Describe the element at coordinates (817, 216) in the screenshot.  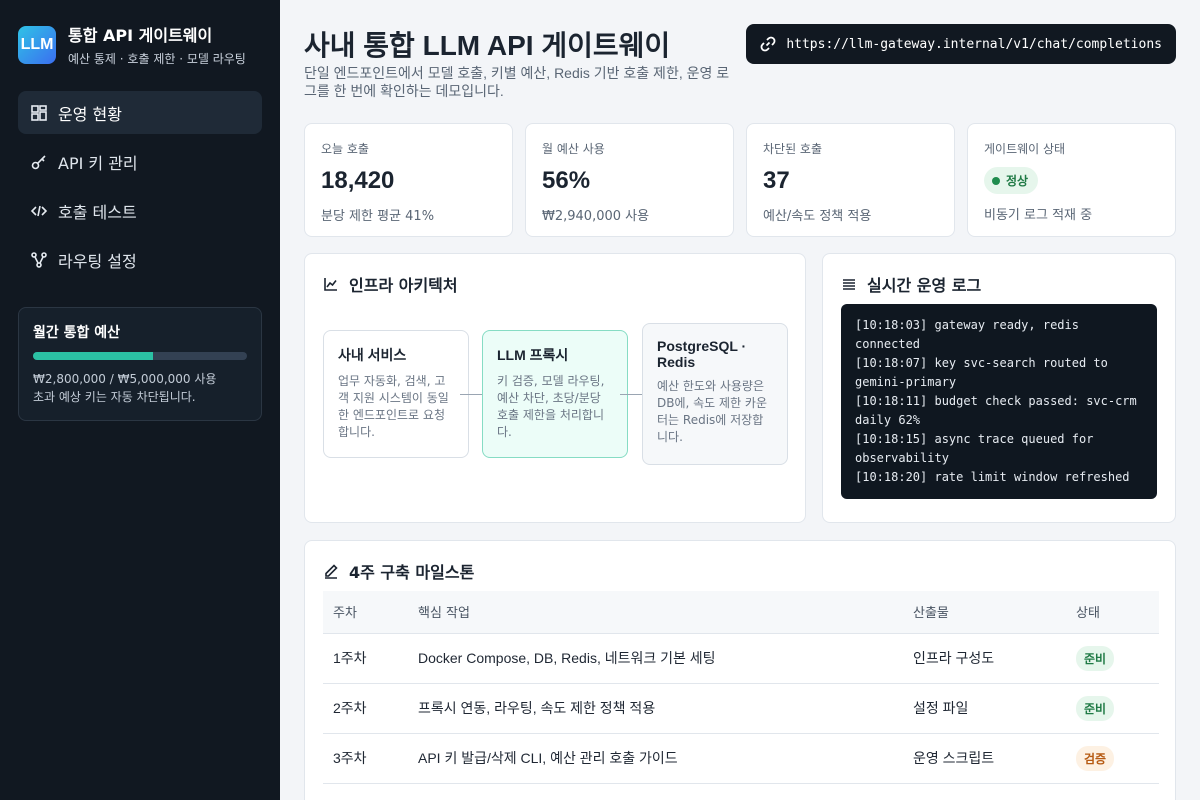
I see `stat-sub: 예산/속도 정책 적용` at that location.